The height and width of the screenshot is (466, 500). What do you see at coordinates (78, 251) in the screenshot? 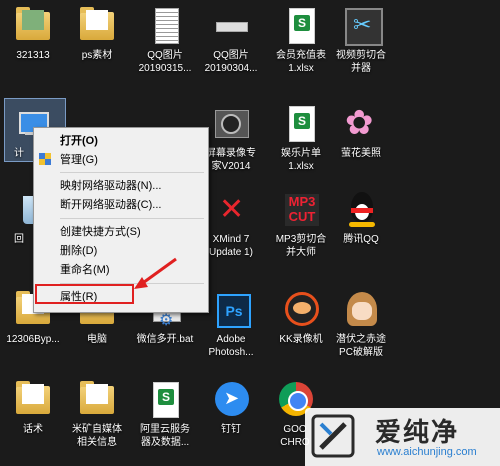
I see `menu-item-delete: 删除(D)` at bounding box center [78, 251].